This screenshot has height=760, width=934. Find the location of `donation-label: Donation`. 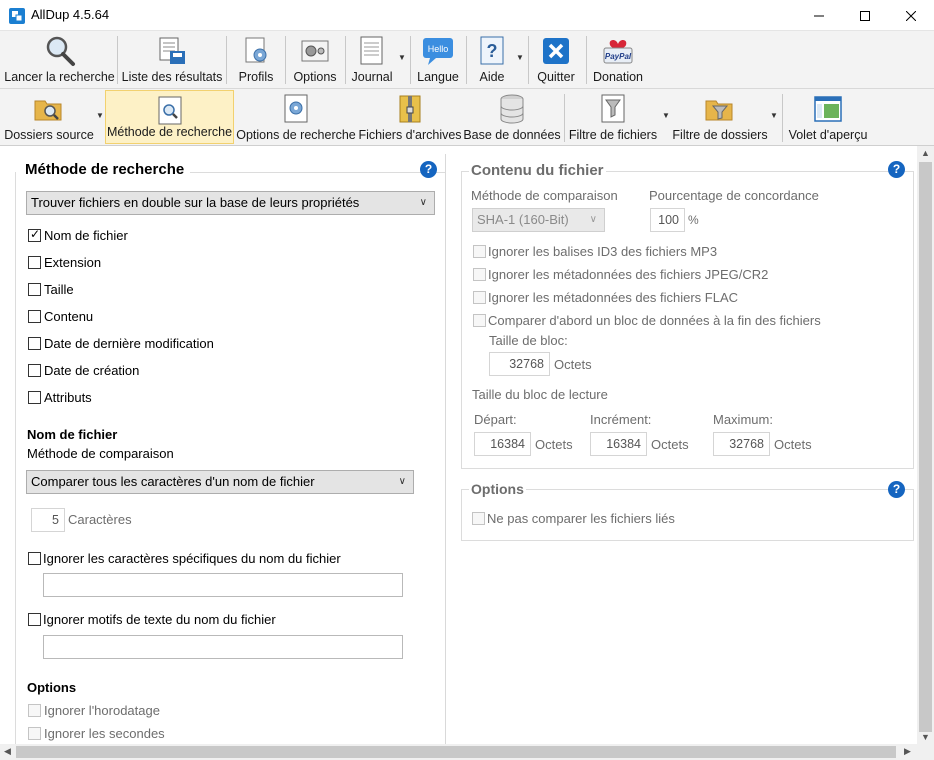

donation-label: Donation is located at coordinates (618, 77).